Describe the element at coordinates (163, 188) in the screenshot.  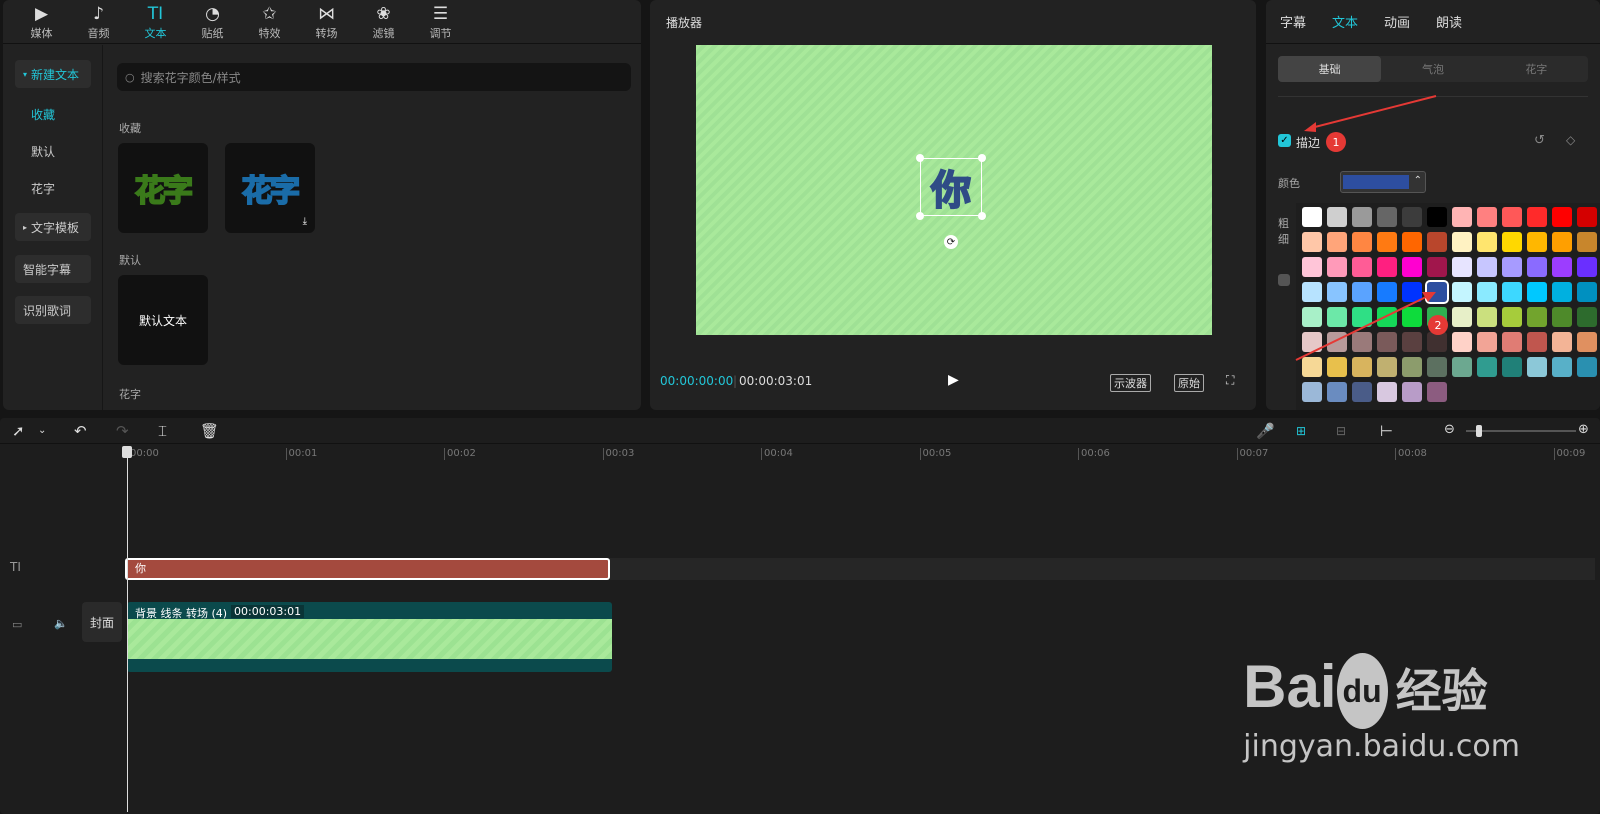
I see `fancy-text-card: 花字` at that location.